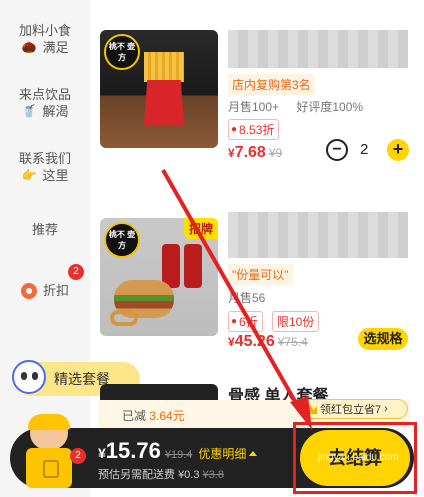 Image resolution: width=424 pixels, height=497 pixels. What do you see at coordinates (257, 130) in the screenshot?
I see `discount-text: 8.53折` at bounding box center [257, 130].